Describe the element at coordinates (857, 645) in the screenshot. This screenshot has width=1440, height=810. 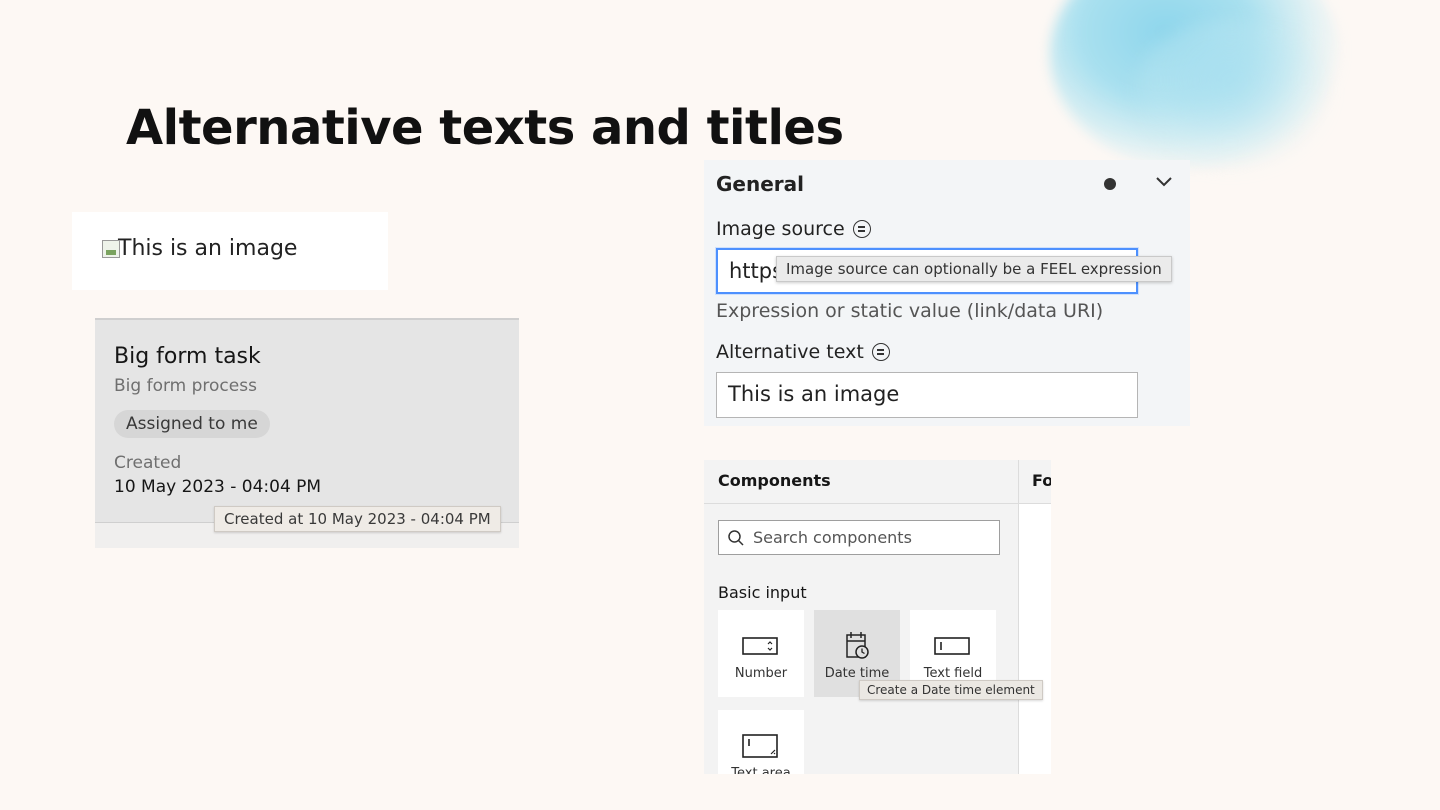
I see `date-time-icon` at that location.